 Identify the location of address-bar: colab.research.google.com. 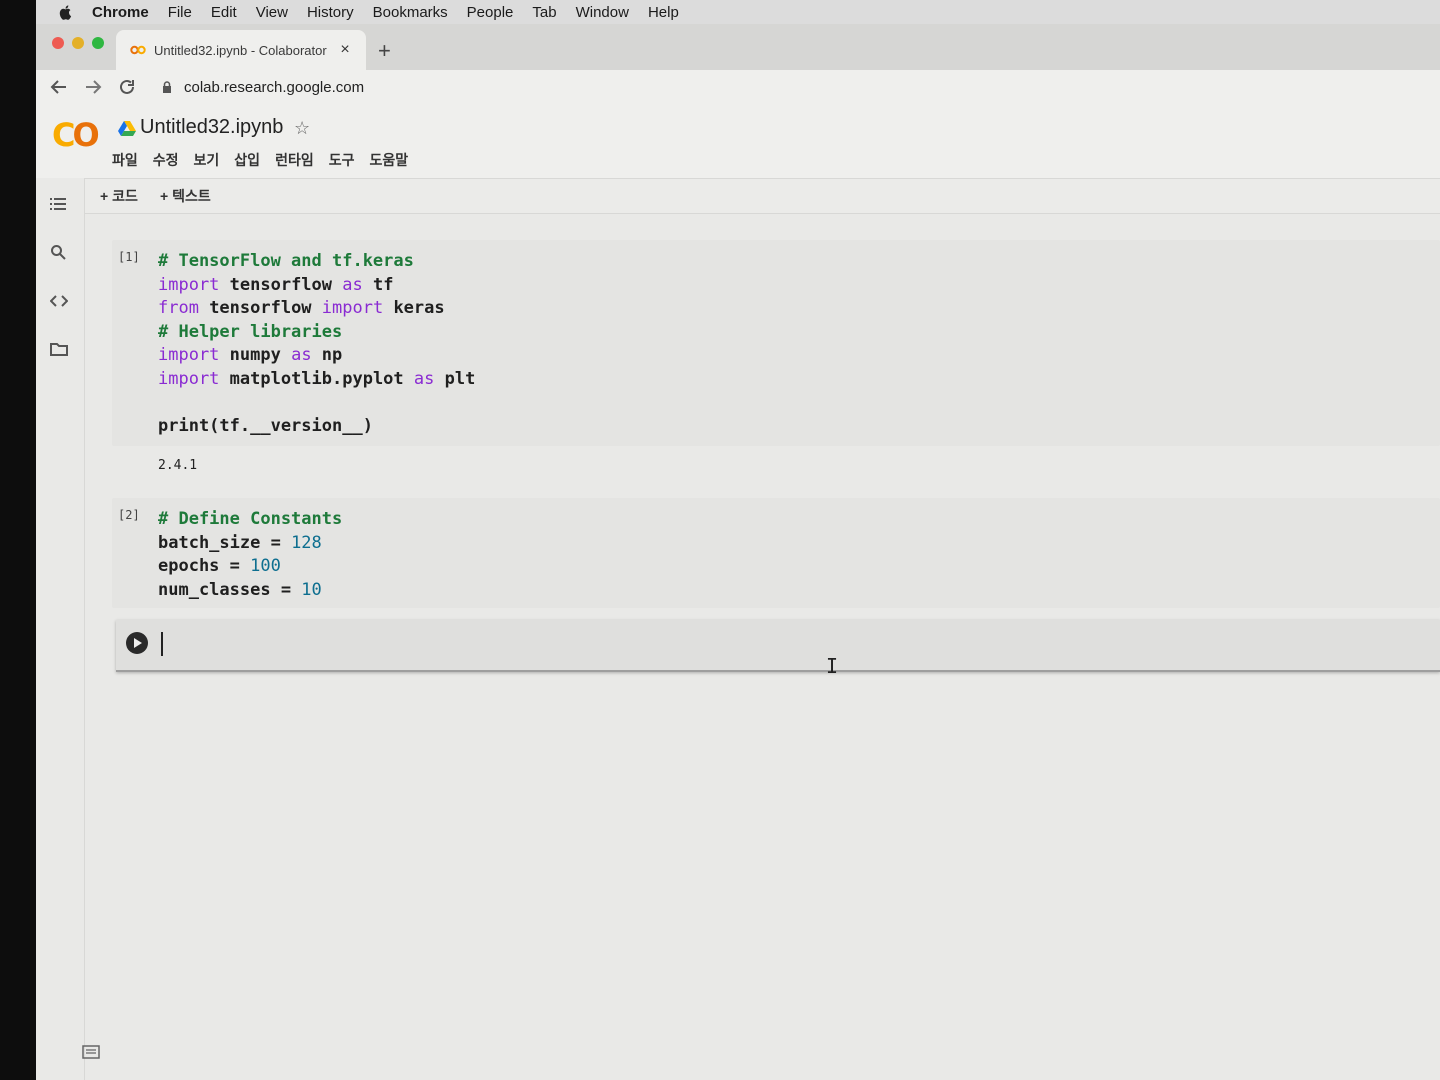
(738, 88).